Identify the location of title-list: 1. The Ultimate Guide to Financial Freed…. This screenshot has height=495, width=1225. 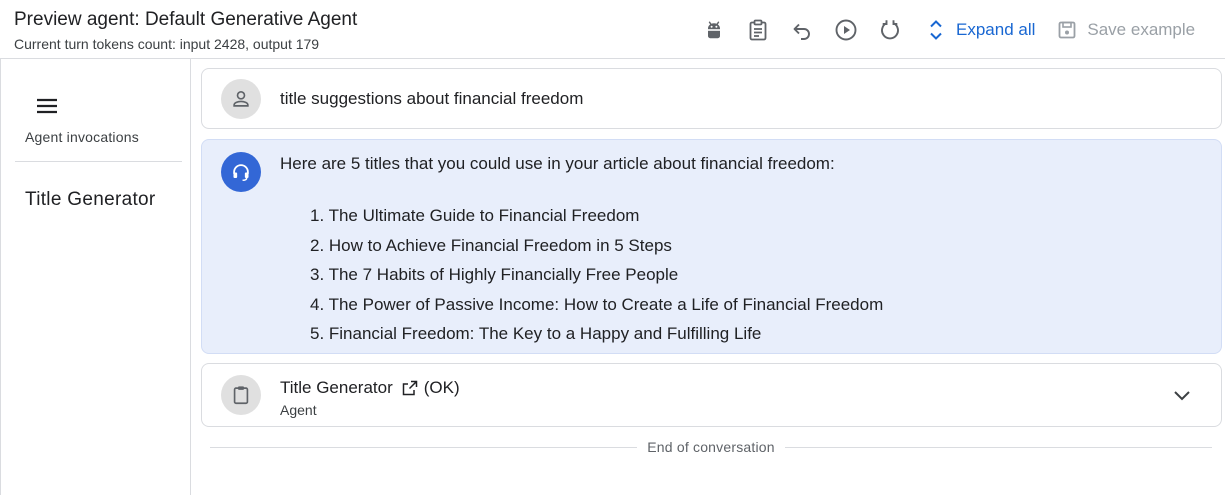
(596, 275).